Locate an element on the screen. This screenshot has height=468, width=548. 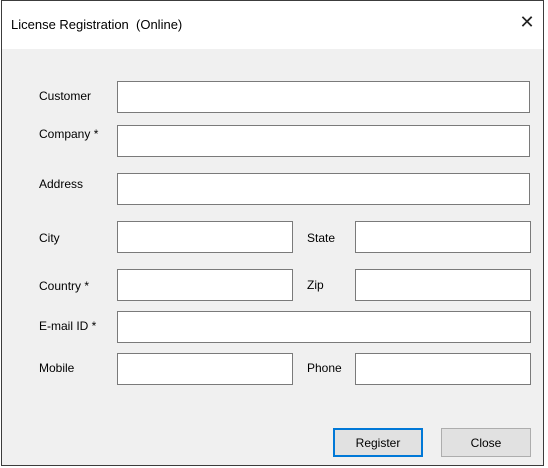
email-label: E-mail ID * is located at coordinates (68, 326).